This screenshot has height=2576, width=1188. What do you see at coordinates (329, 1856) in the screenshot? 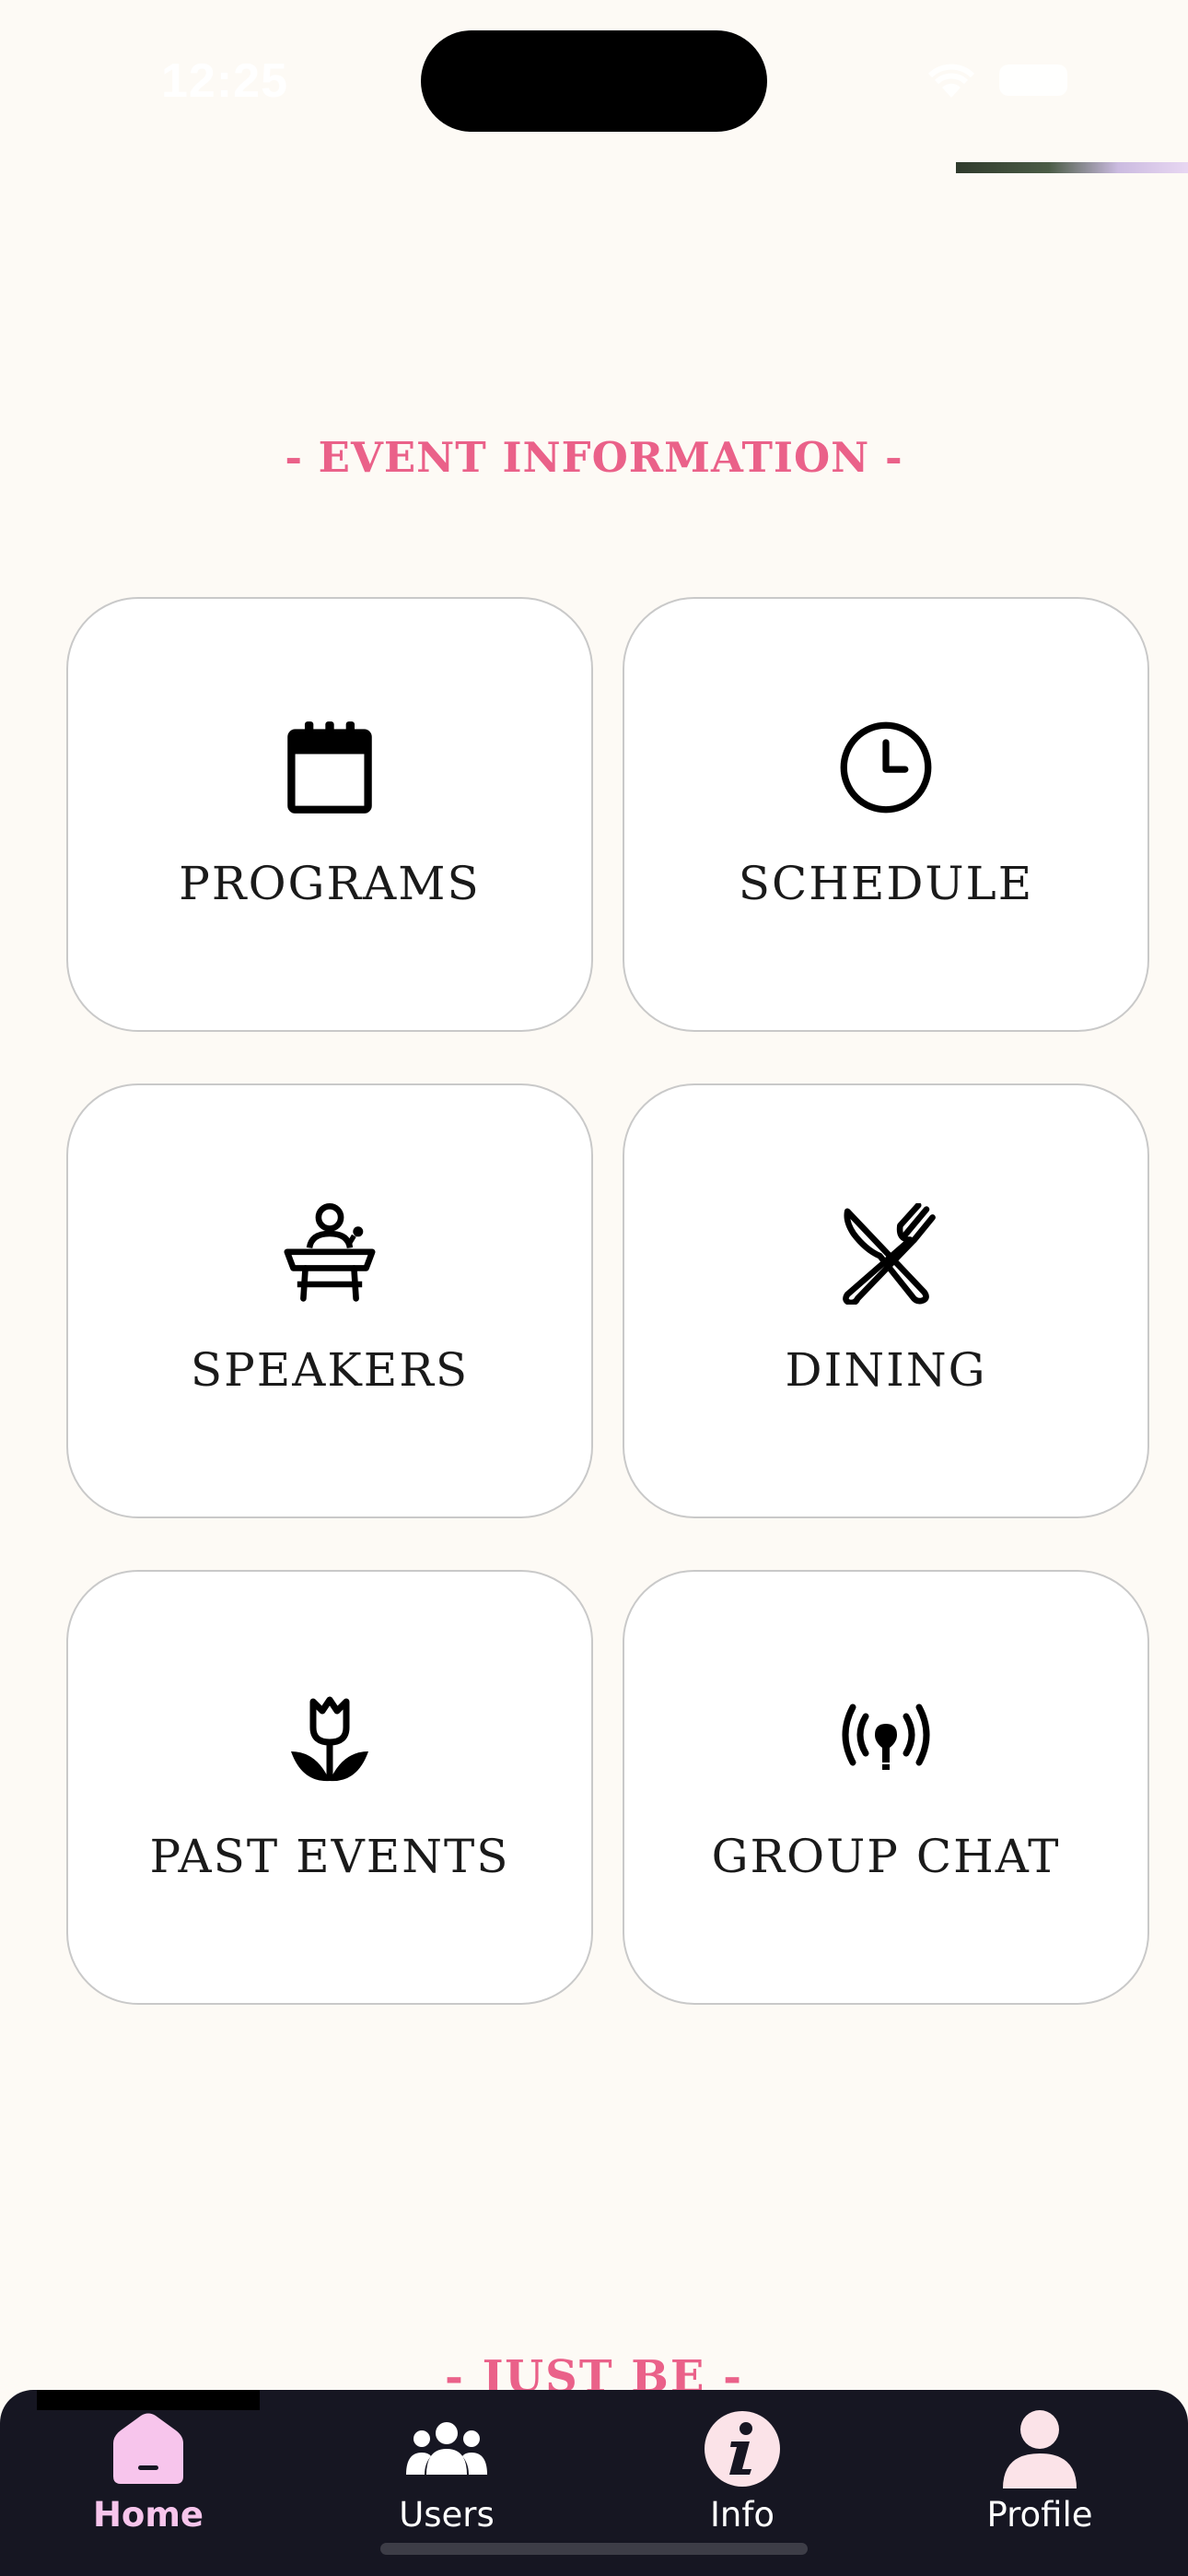
I see `past-events-label: PAST EVENTS` at bounding box center [329, 1856].